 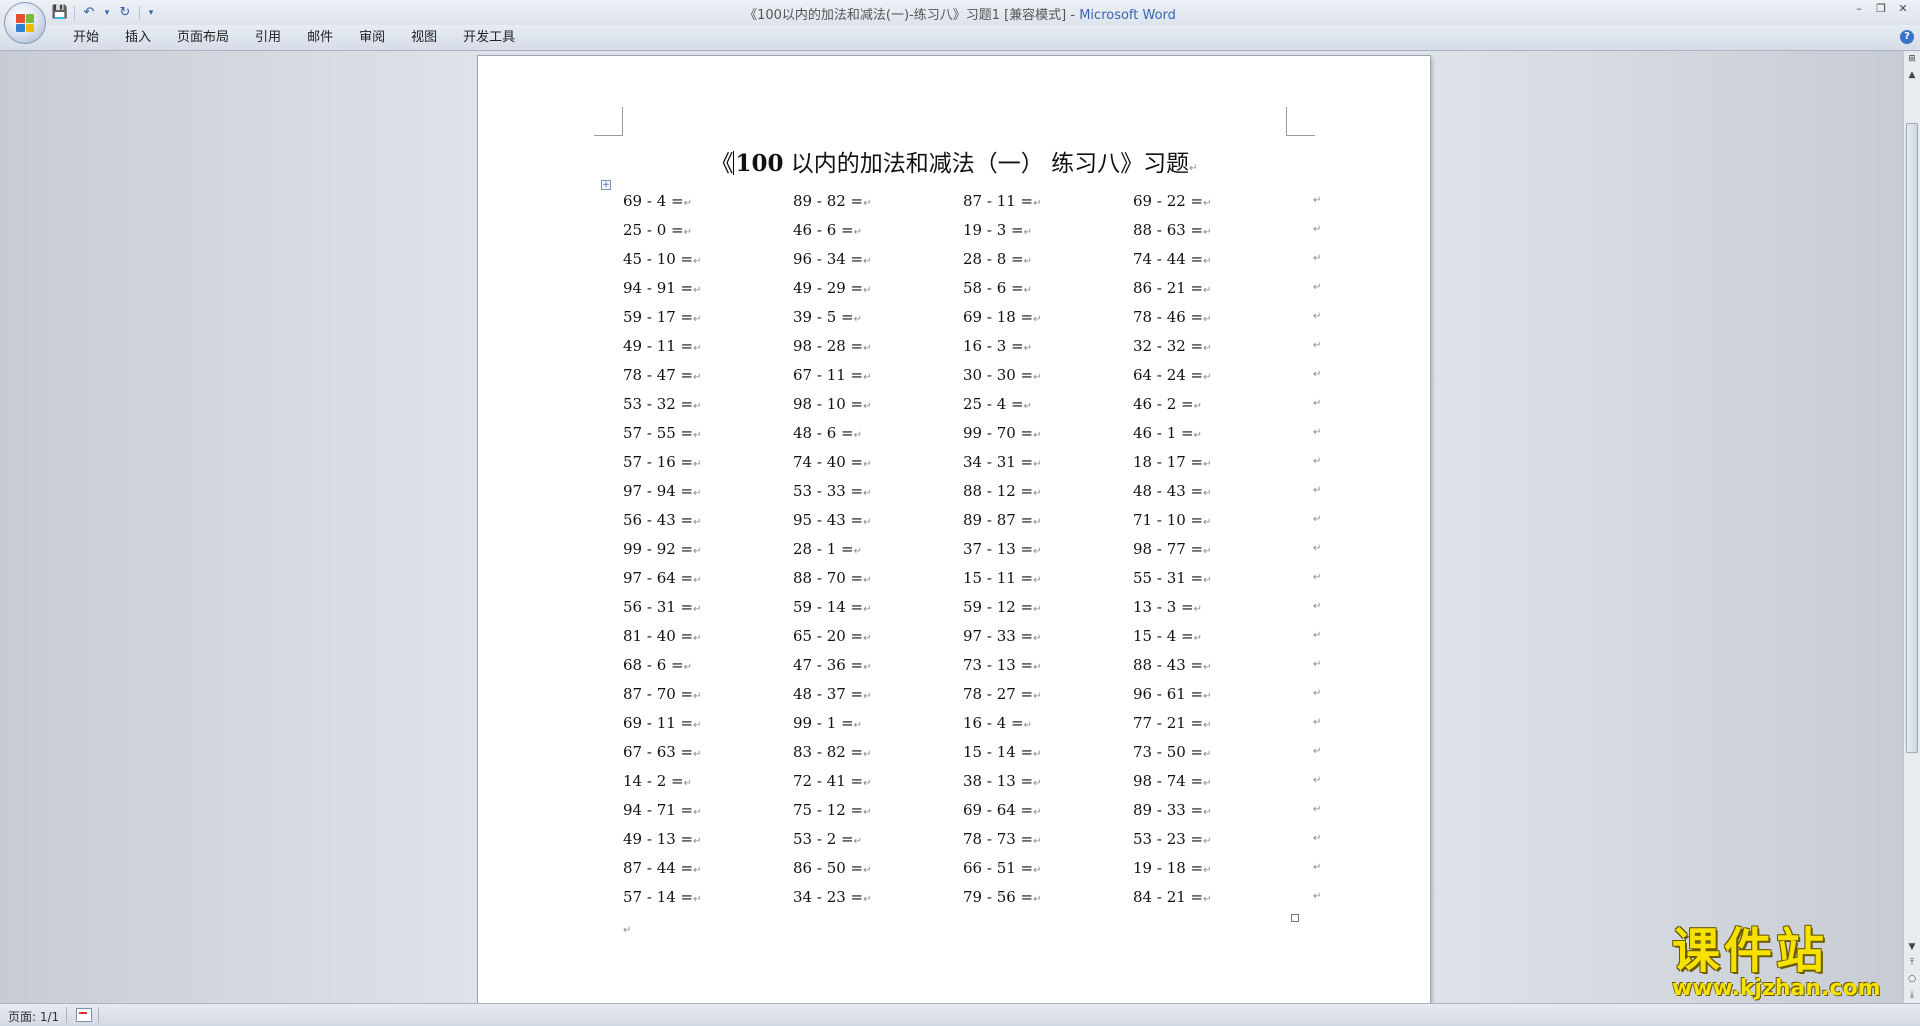 I want to click on scroll-down-icon: ▼, so click(x=1912, y=947).